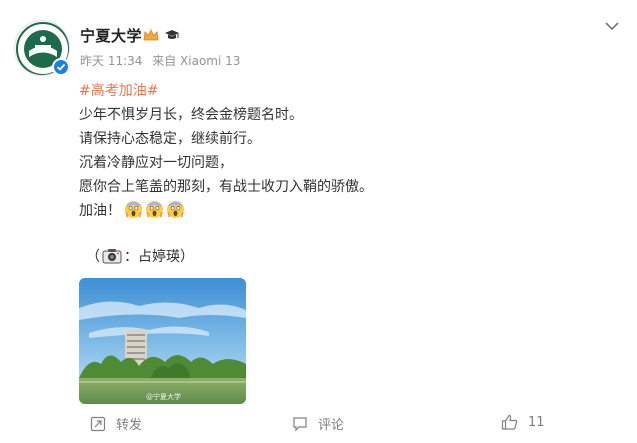 The height and width of the screenshot is (443, 637). I want to click on post-meta: 昨天 11:34 来自 Xiaomi 13, so click(163, 60).